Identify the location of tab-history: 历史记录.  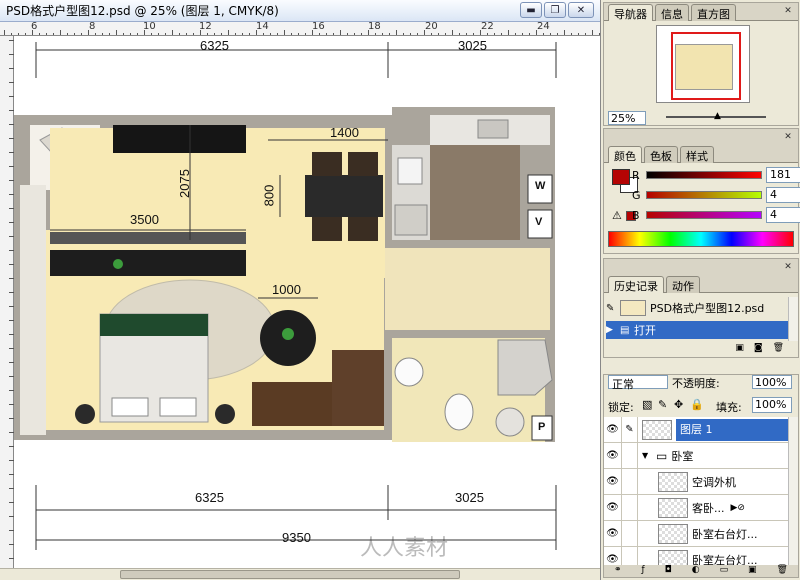
(636, 284).